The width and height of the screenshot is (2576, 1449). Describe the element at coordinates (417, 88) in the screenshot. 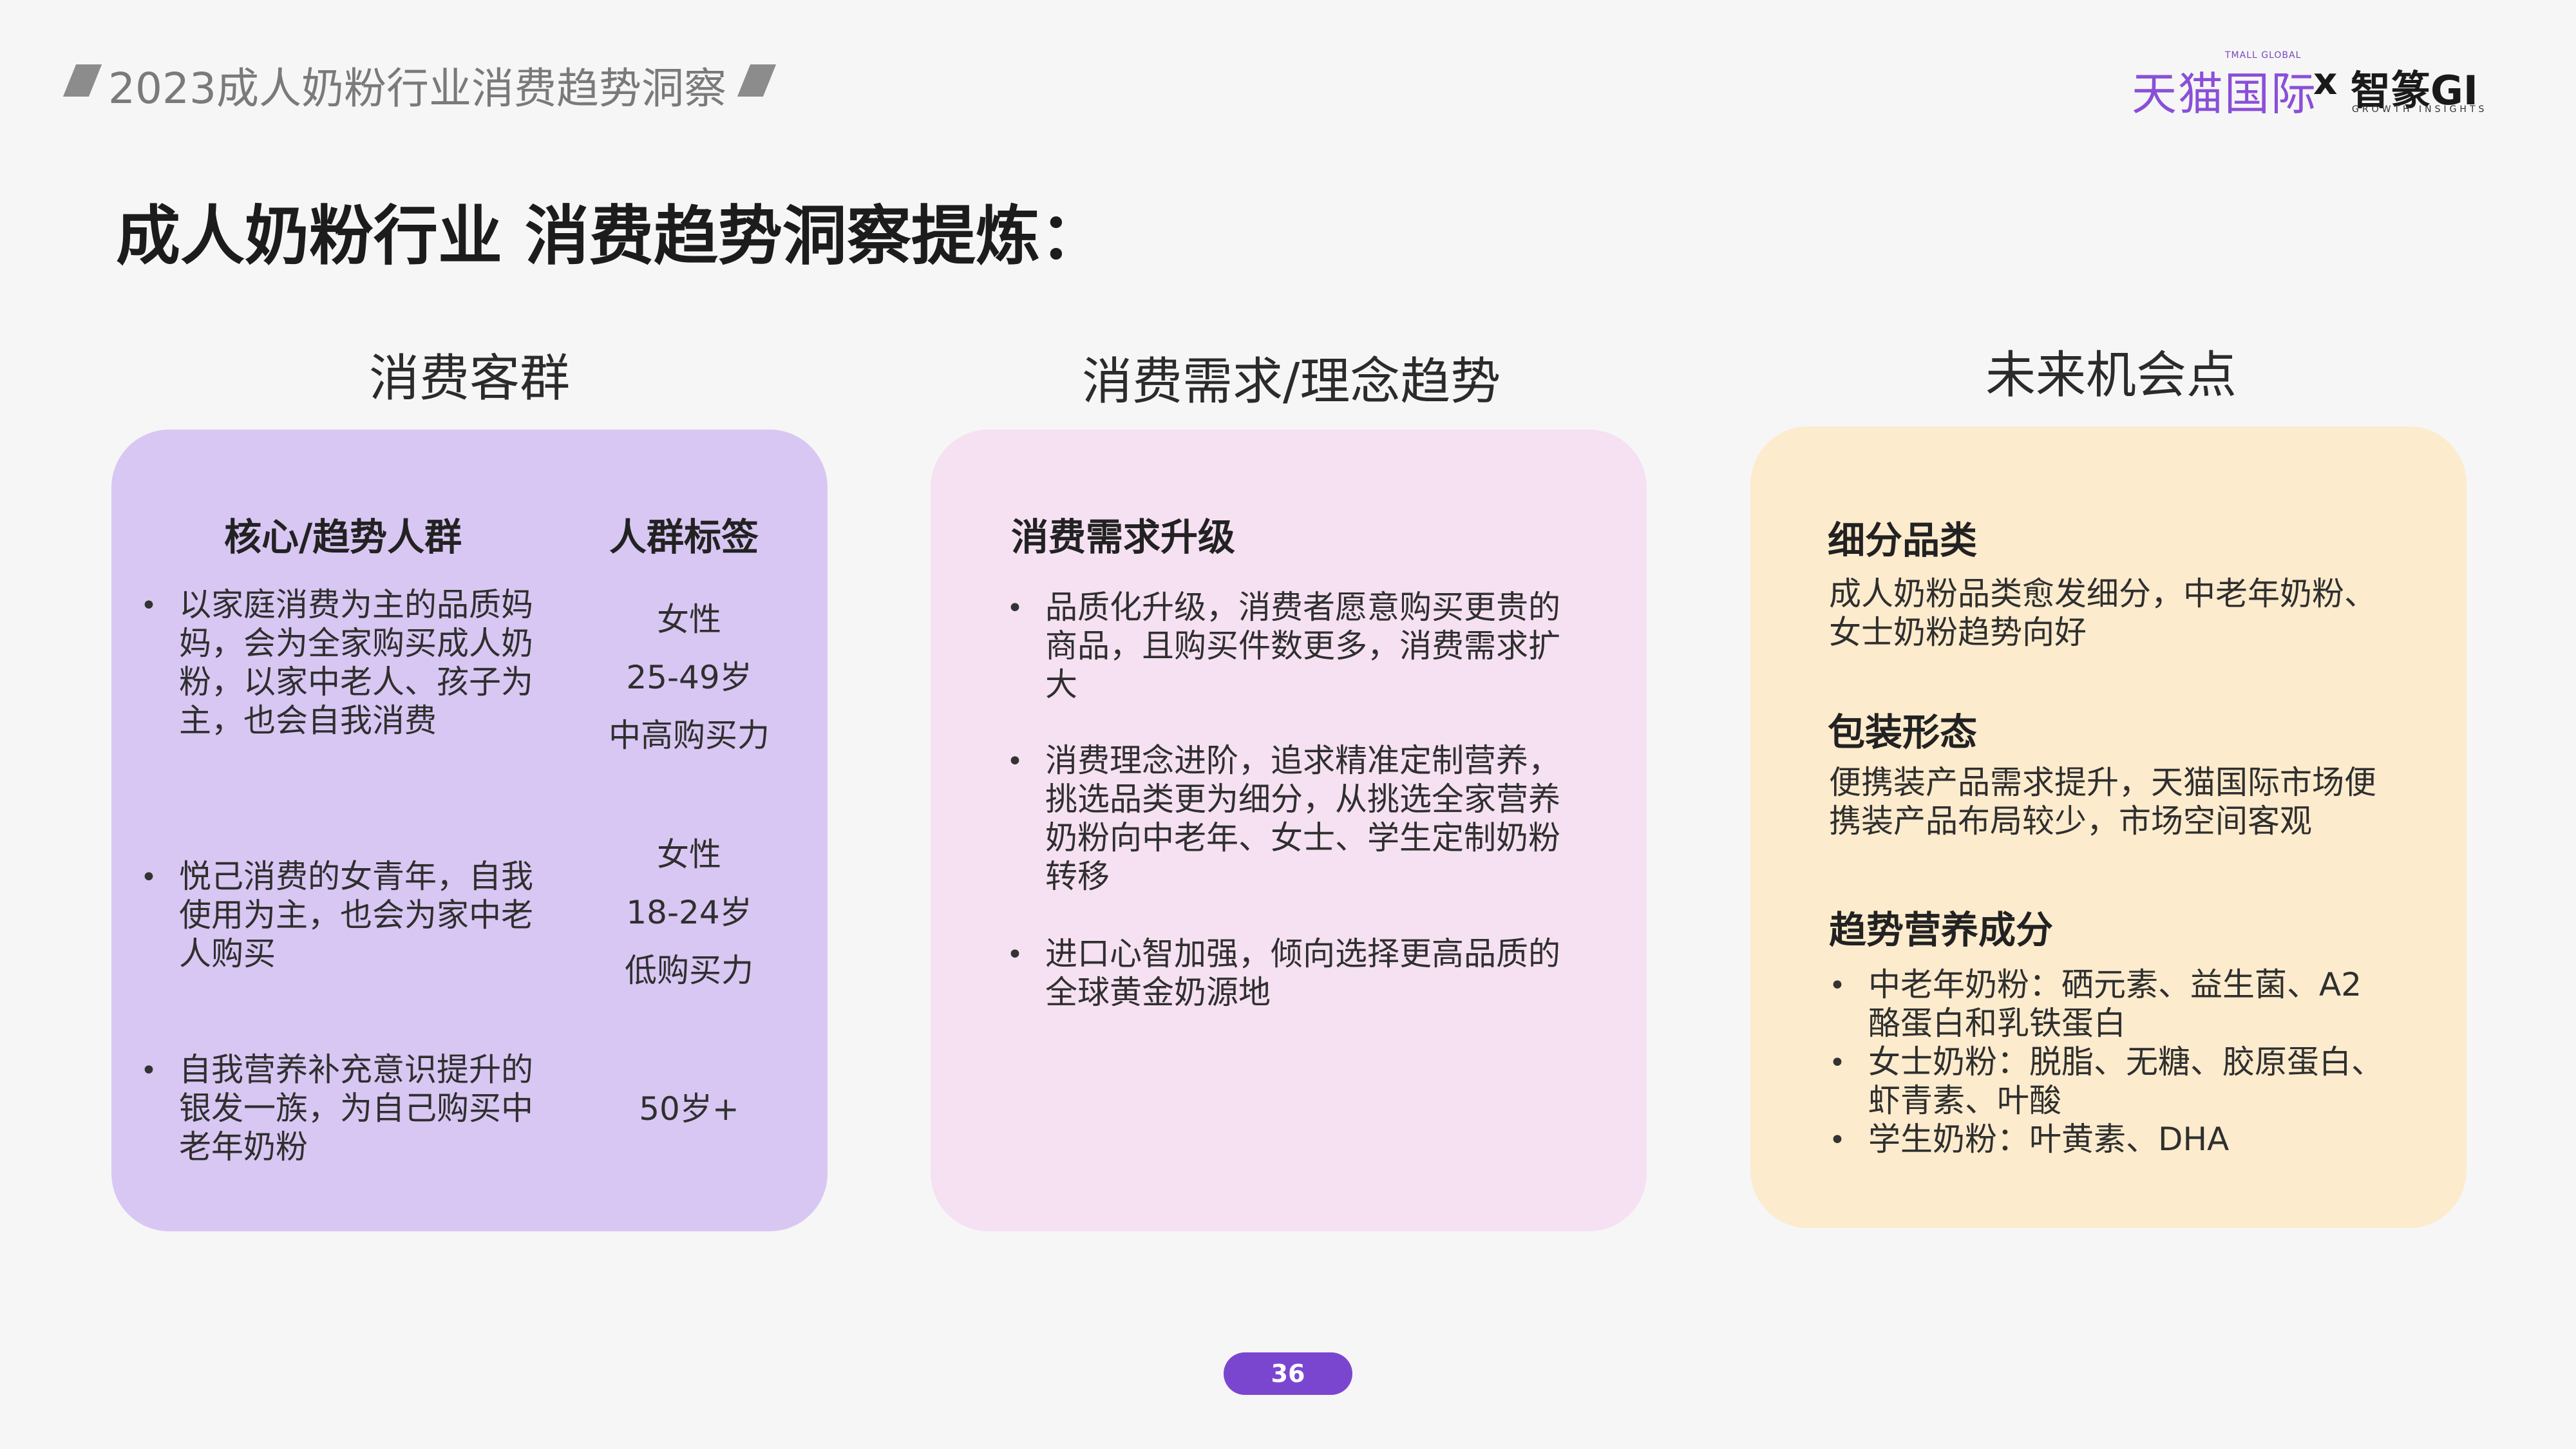

I see `report-title: 2023成人奶粉行业消费趋势洞察` at that location.